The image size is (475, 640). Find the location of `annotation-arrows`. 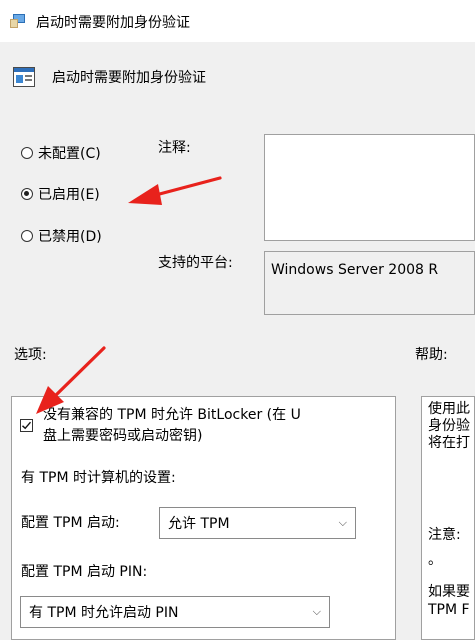

annotation-arrows is located at coordinates (129, 295).